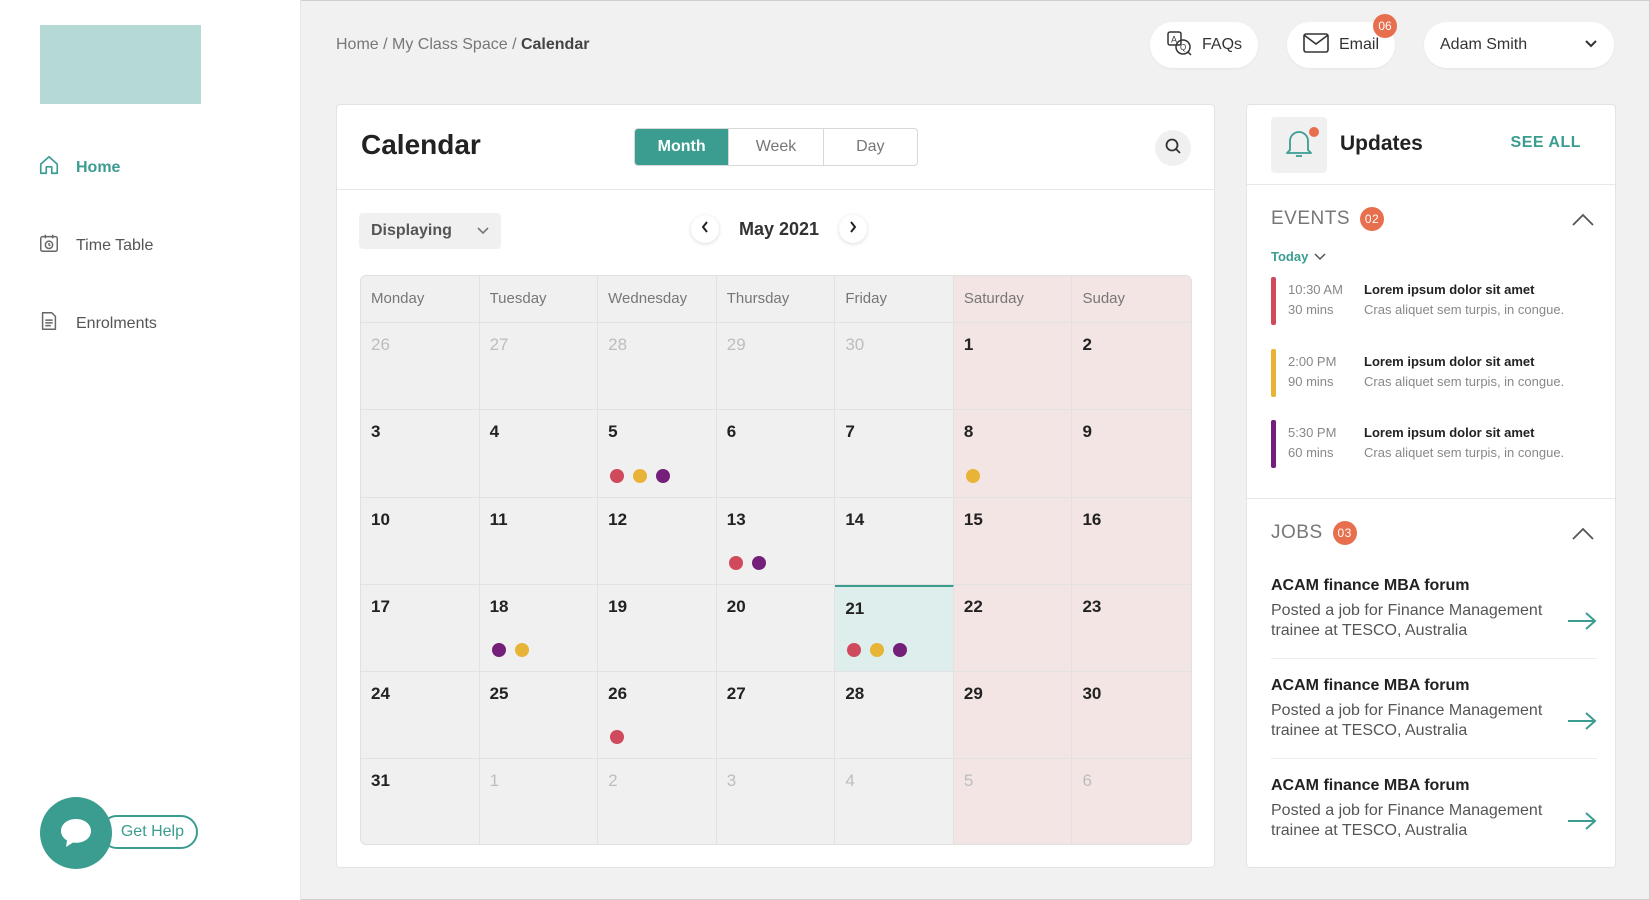 The width and height of the screenshot is (1650, 900). What do you see at coordinates (357, 44) in the screenshot?
I see `breadcrumb-home: Home` at bounding box center [357, 44].